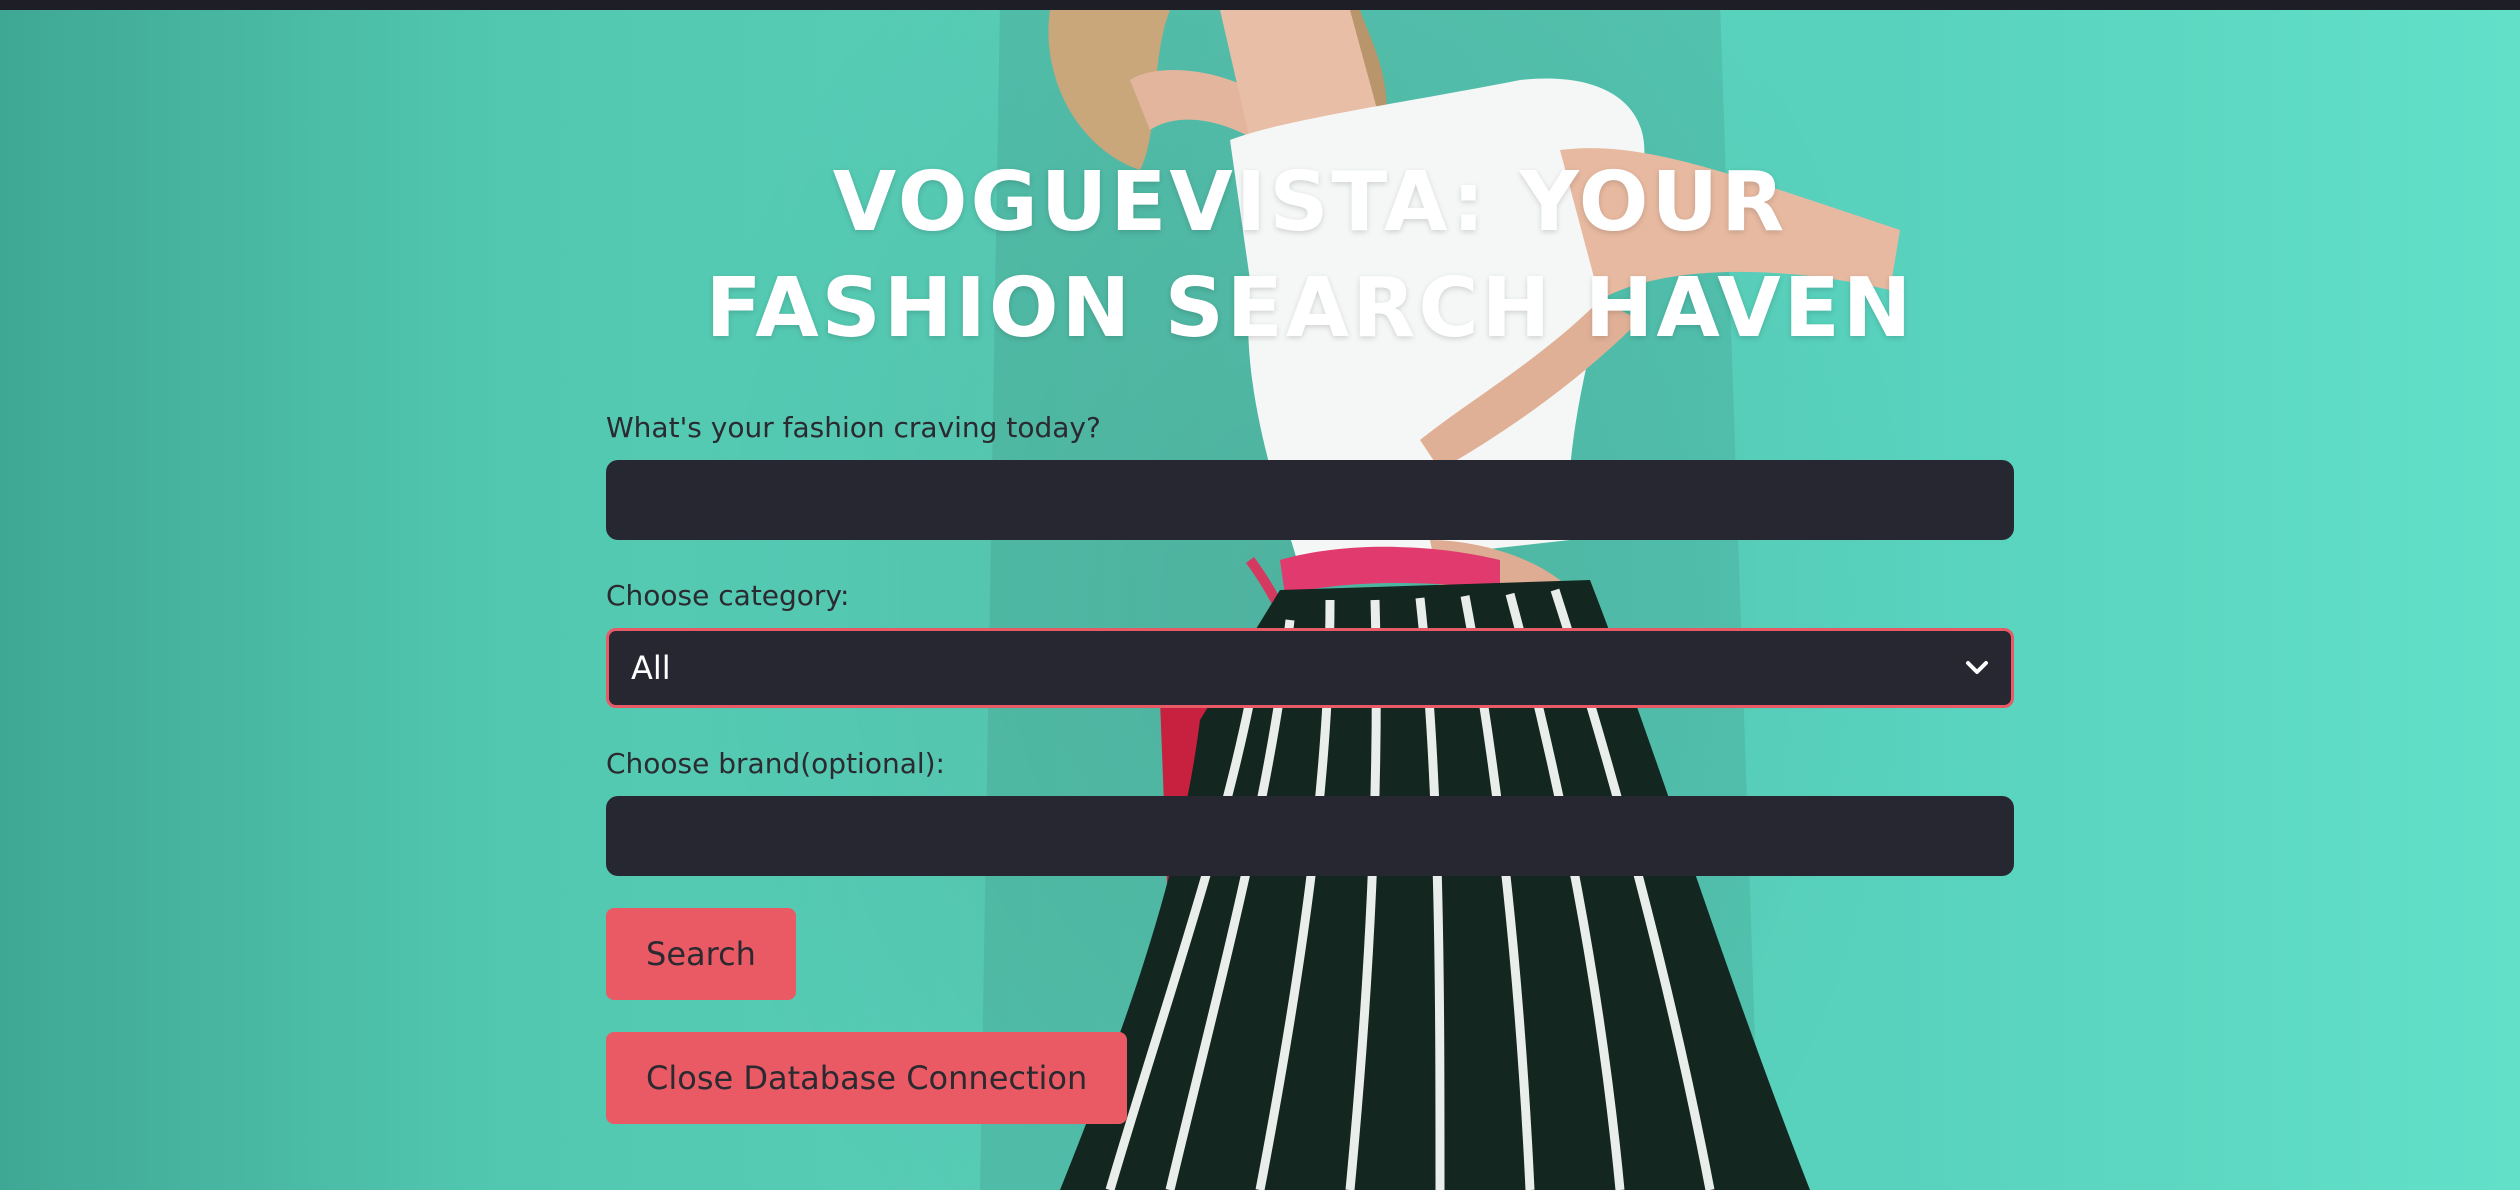  I want to click on top-bar, so click(1260, 5).